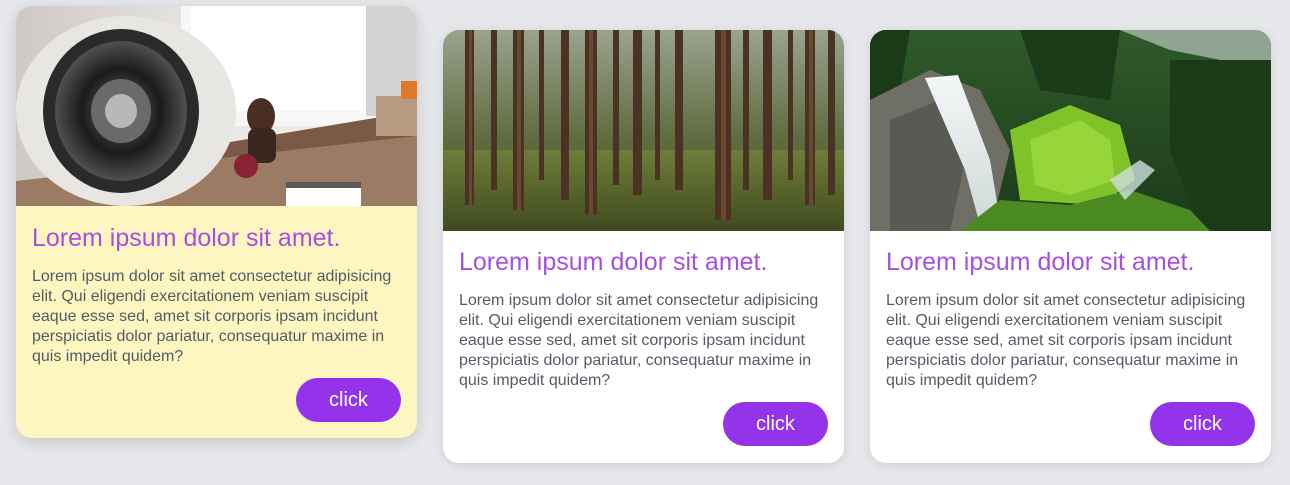  Describe the element at coordinates (643, 130) in the screenshot. I see `pine-forest-image` at that location.